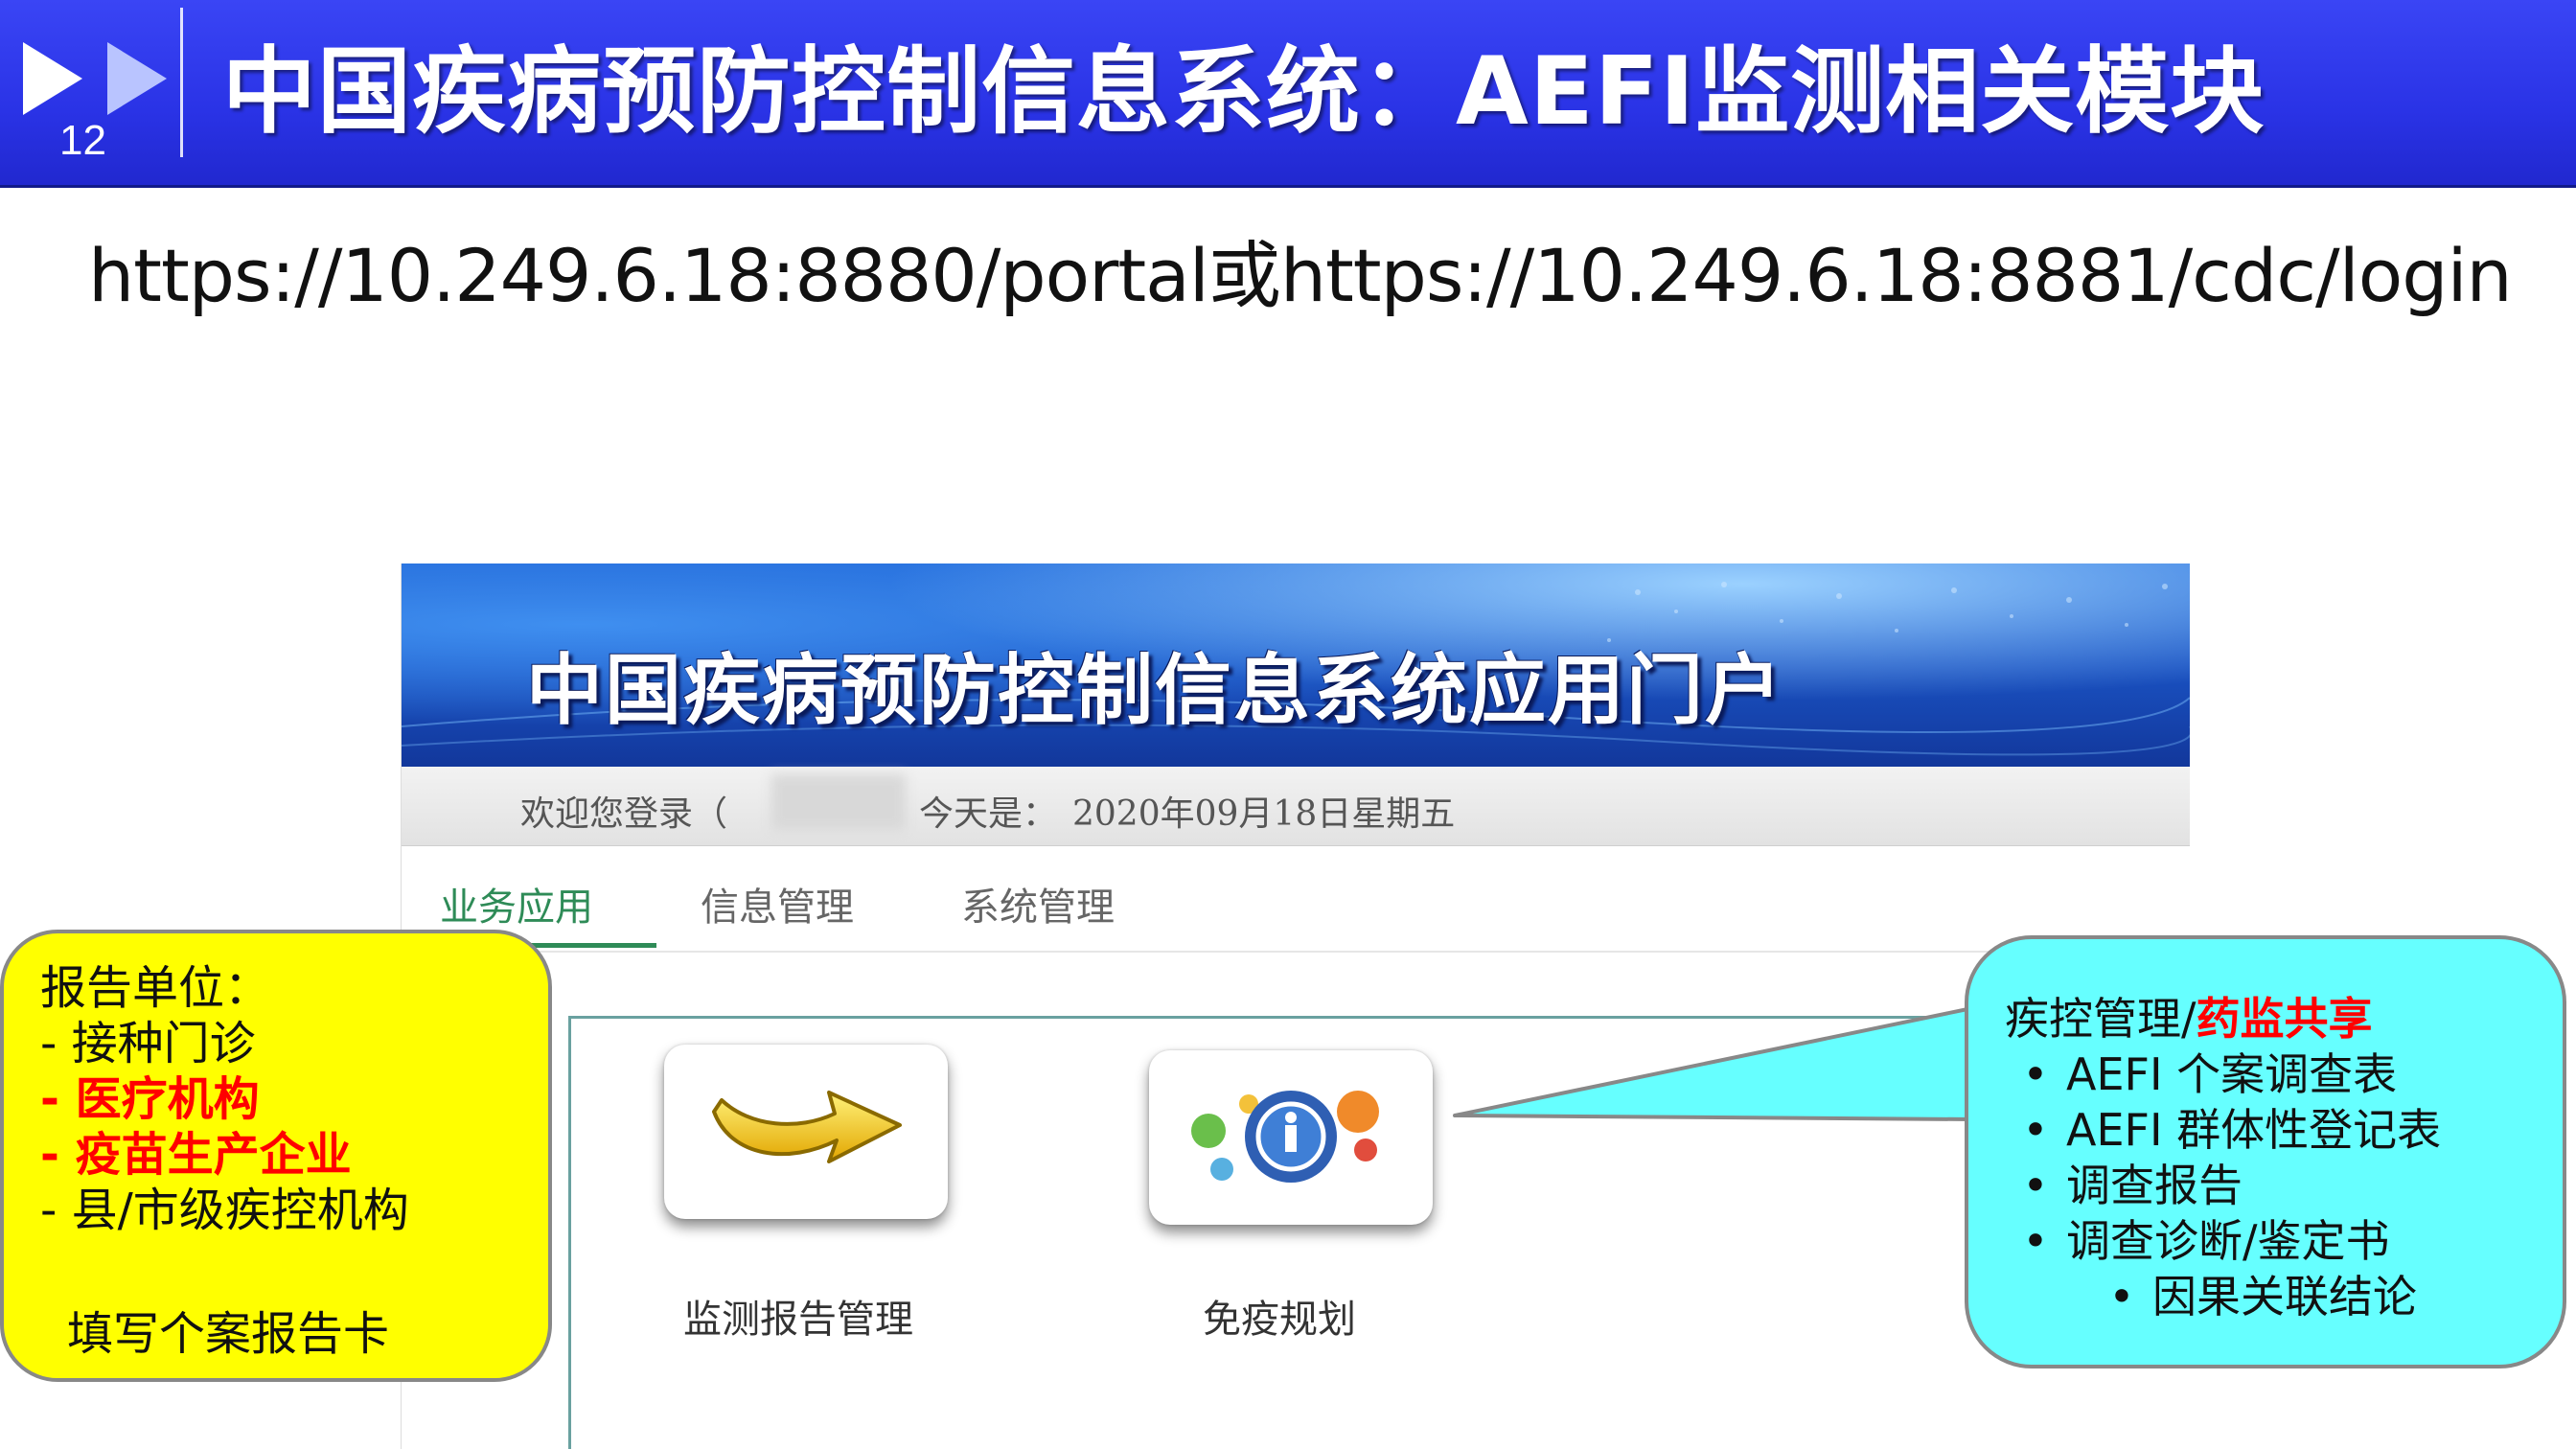 Image resolution: width=2576 pixels, height=1449 pixels. I want to click on list-subitem: • 因果关联结论, so click(2223, 1296).